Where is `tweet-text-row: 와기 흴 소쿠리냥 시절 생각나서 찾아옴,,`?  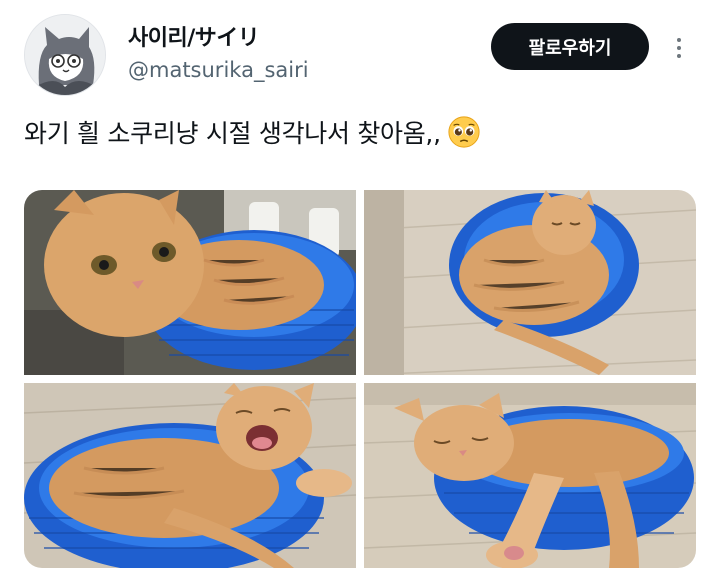
tweet-text-row: 와기 흴 소쿠리냥 시절 생각나서 찾아옴,, is located at coordinates (252, 132).